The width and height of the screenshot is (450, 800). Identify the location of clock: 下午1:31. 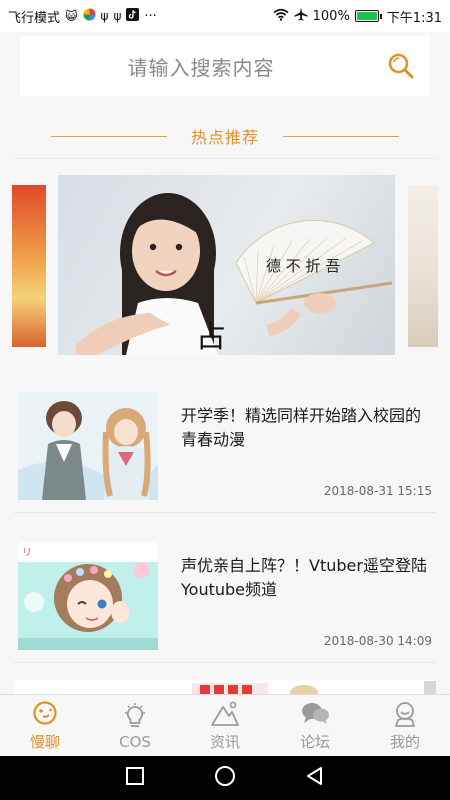
(414, 18).